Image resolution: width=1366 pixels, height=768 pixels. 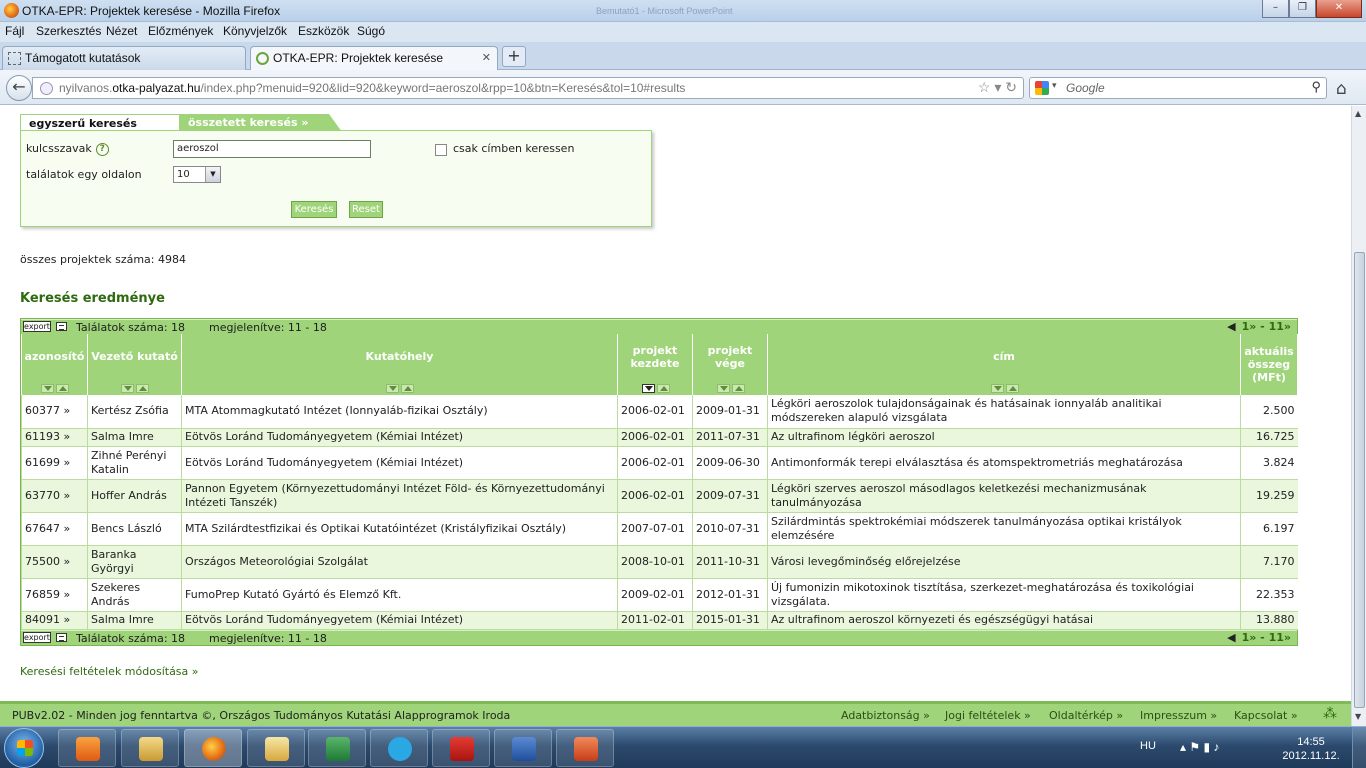 I want to click on taskbar-word, so click(x=523, y=748).